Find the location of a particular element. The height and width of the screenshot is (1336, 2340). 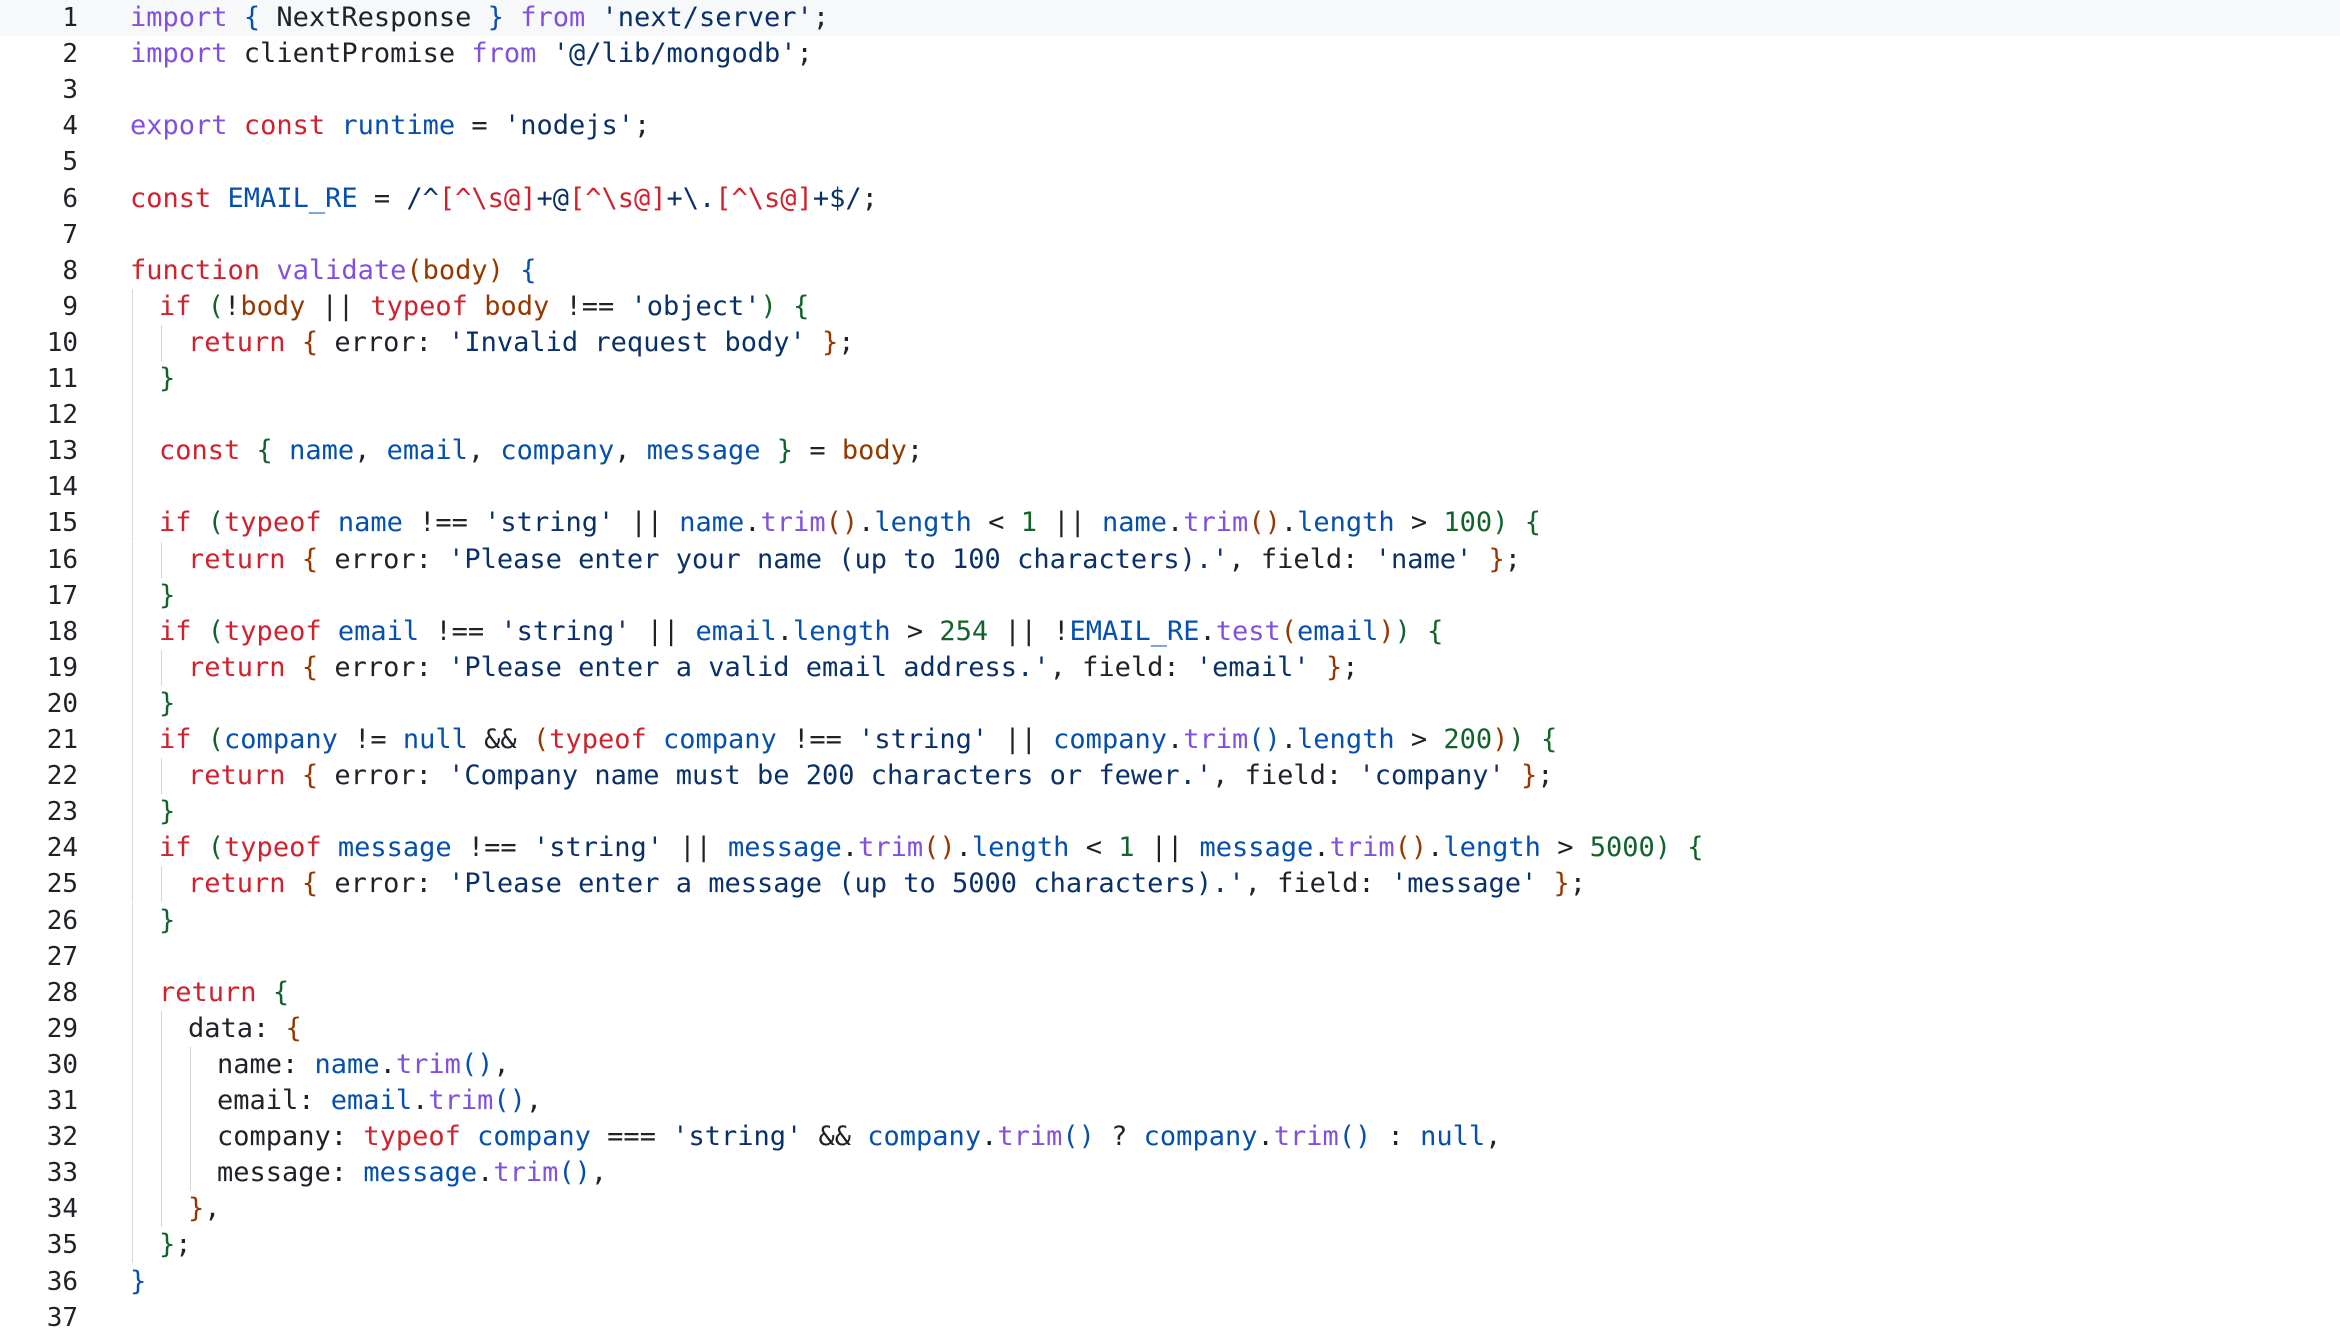

code-token: name is located at coordinates (712, 523).